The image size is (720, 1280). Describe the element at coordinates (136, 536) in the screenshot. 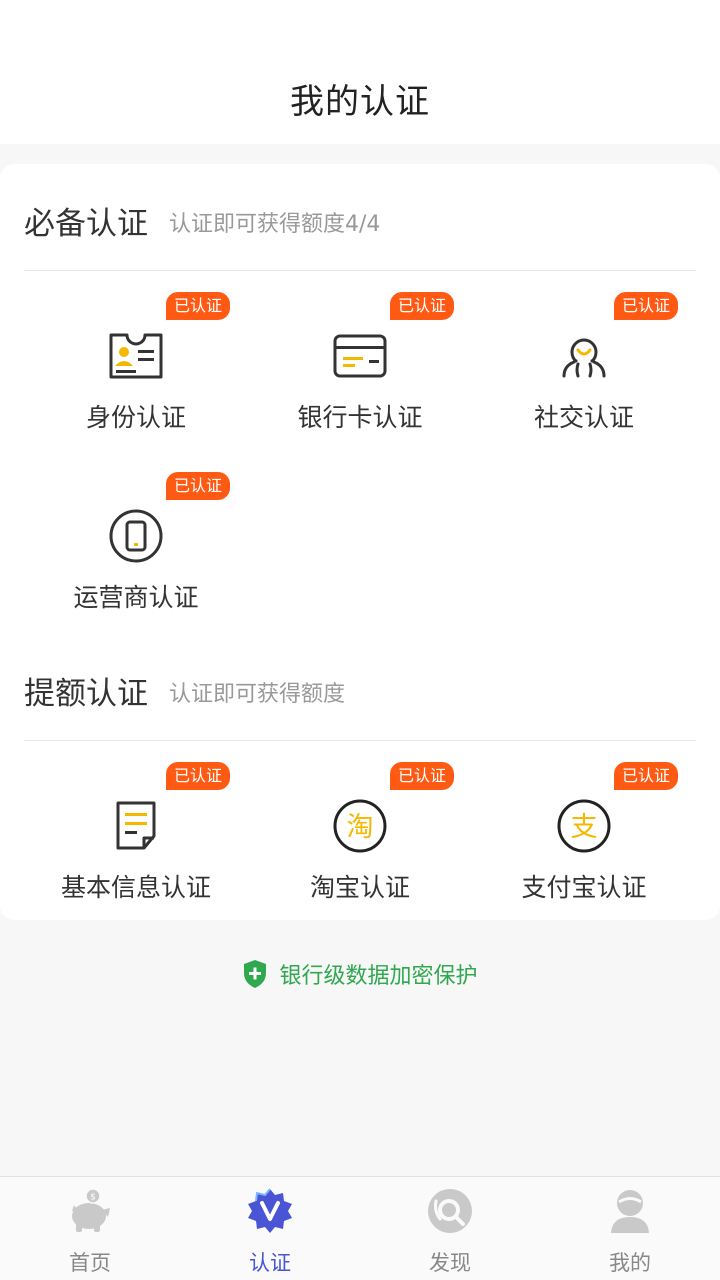

I see `phone-icon` at that location.